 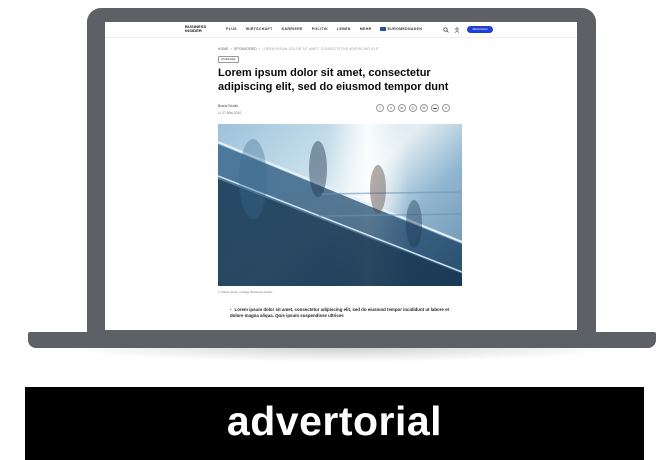 I want to click on business-insider-logo: BUSINESS INSIDER, so click(x=196, y=29).